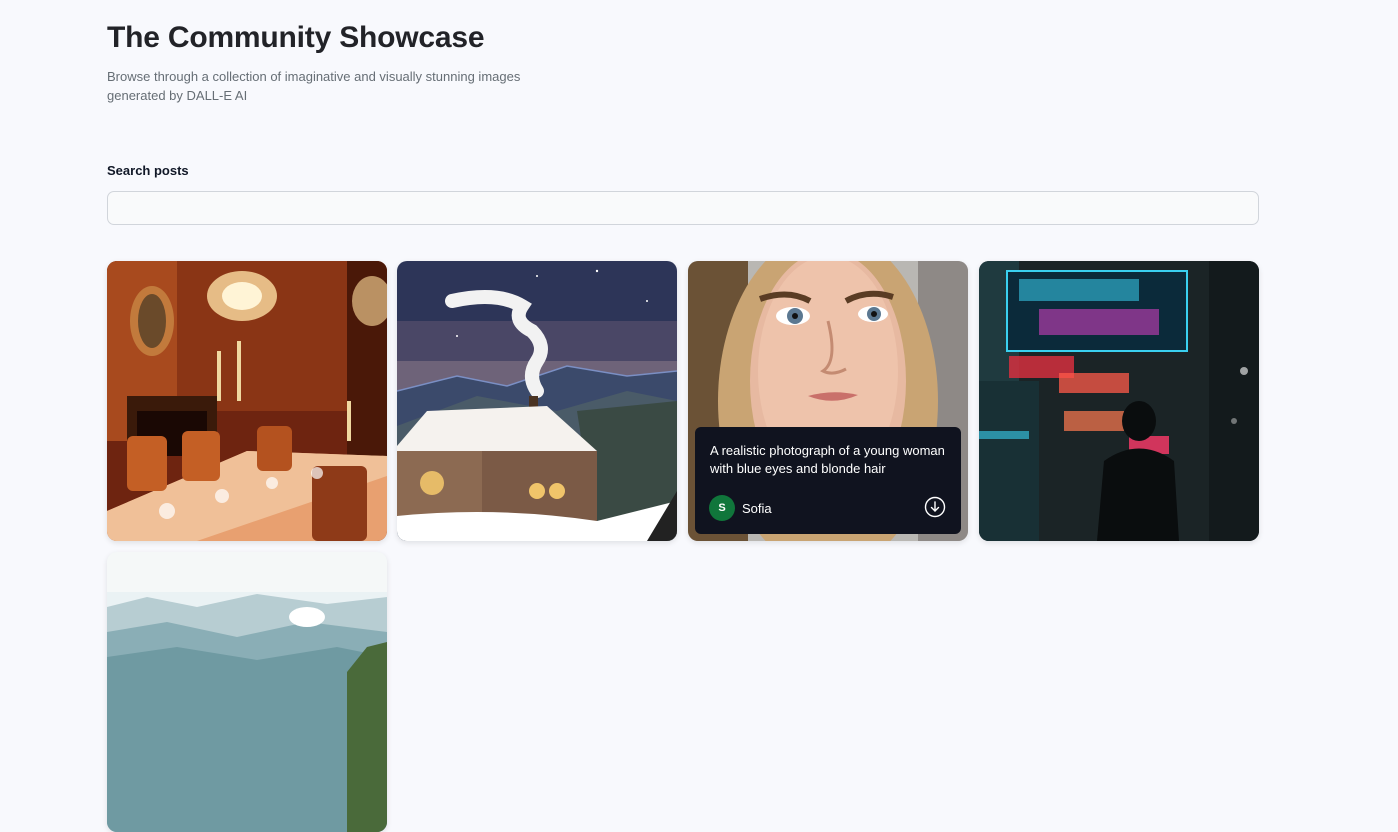  I want to click on search-input, so click(683, 208).